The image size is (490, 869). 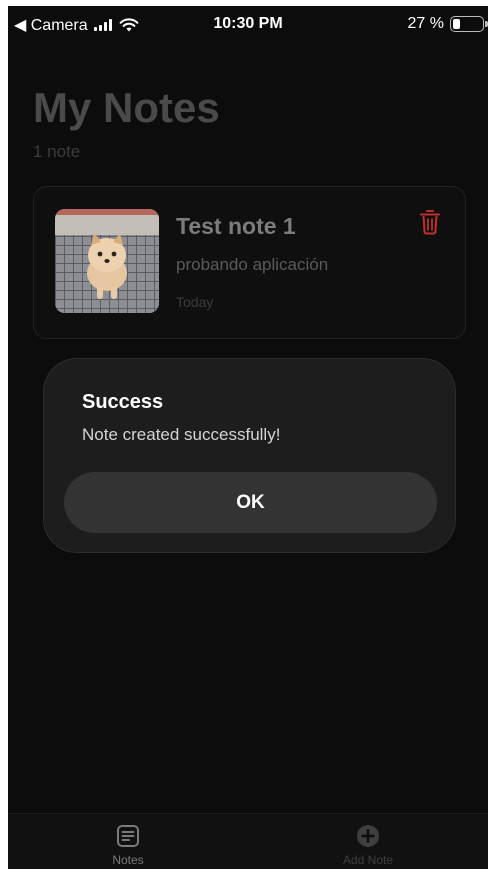 What do you see at coordinates (250, 502) in the screenshot?
I see `alert-ok-button: OK` at bounding box center [250, 502].